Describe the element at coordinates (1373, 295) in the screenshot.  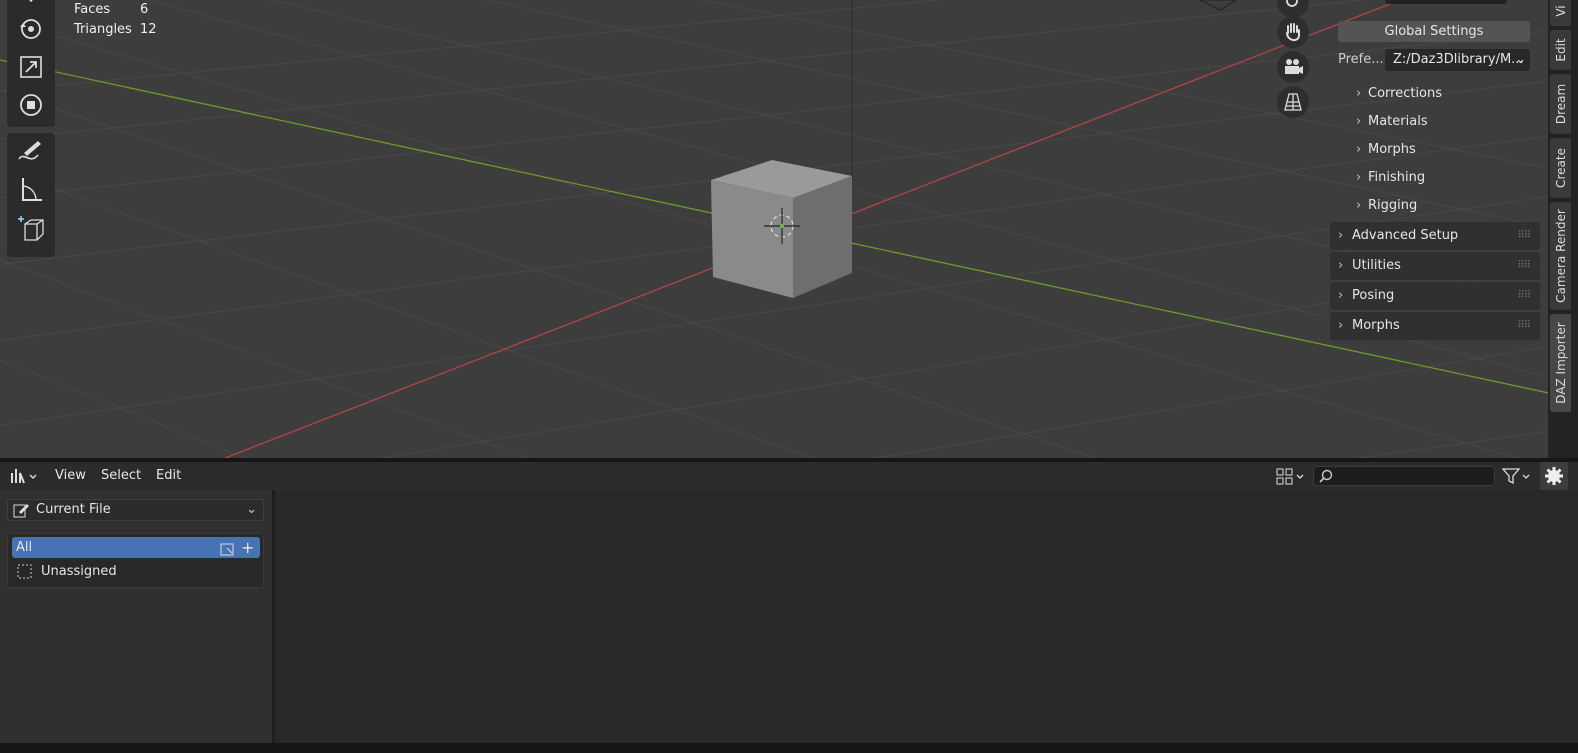
I see `panel-label: Posing` at that location.